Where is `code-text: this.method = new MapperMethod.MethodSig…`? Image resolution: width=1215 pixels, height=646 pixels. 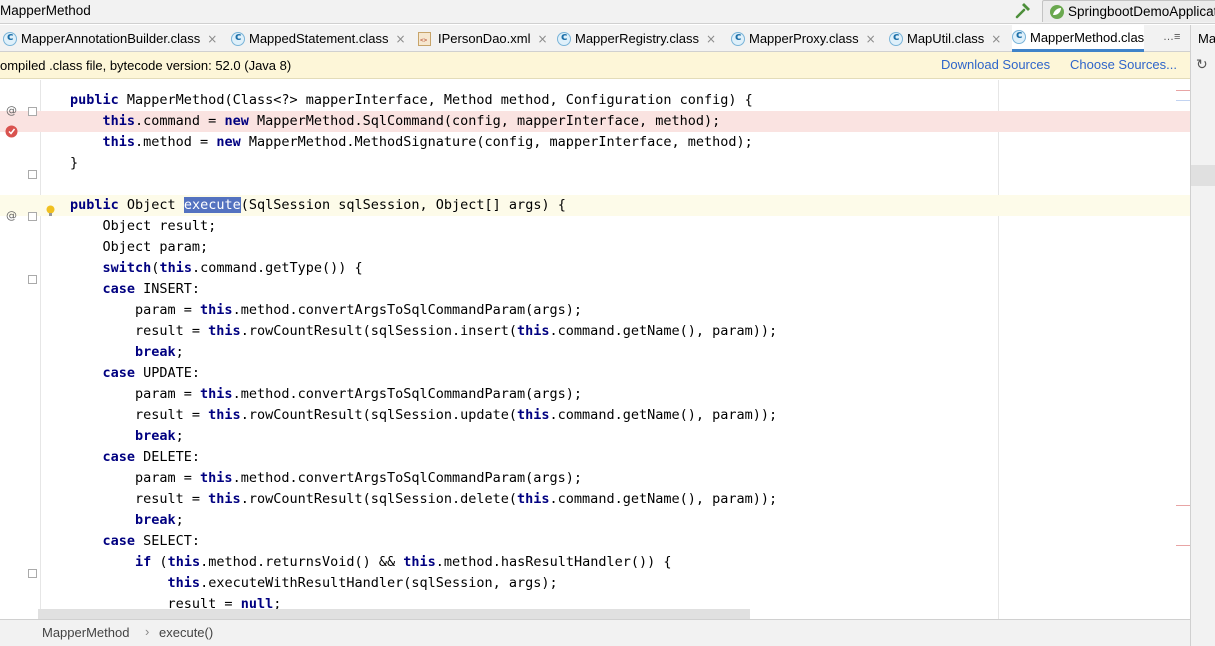 code-text: this.method = new MapperMethod.MethodSig… is located at coordinates (427, 142).